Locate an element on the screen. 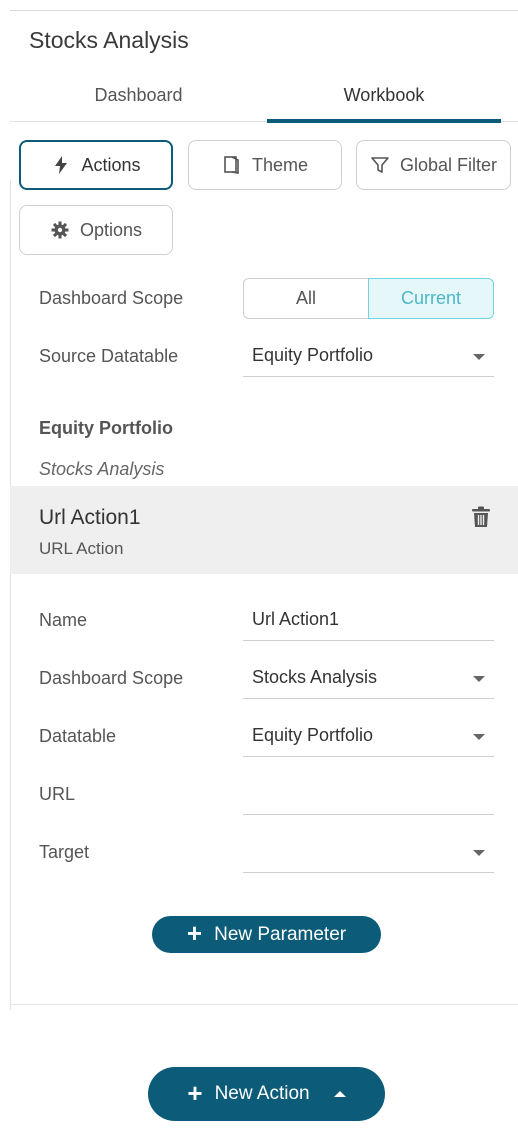 The height and width of the screenshot is (1141, 518). dashboard-scope-toggle: All Current is located at coordinates (368, 298).